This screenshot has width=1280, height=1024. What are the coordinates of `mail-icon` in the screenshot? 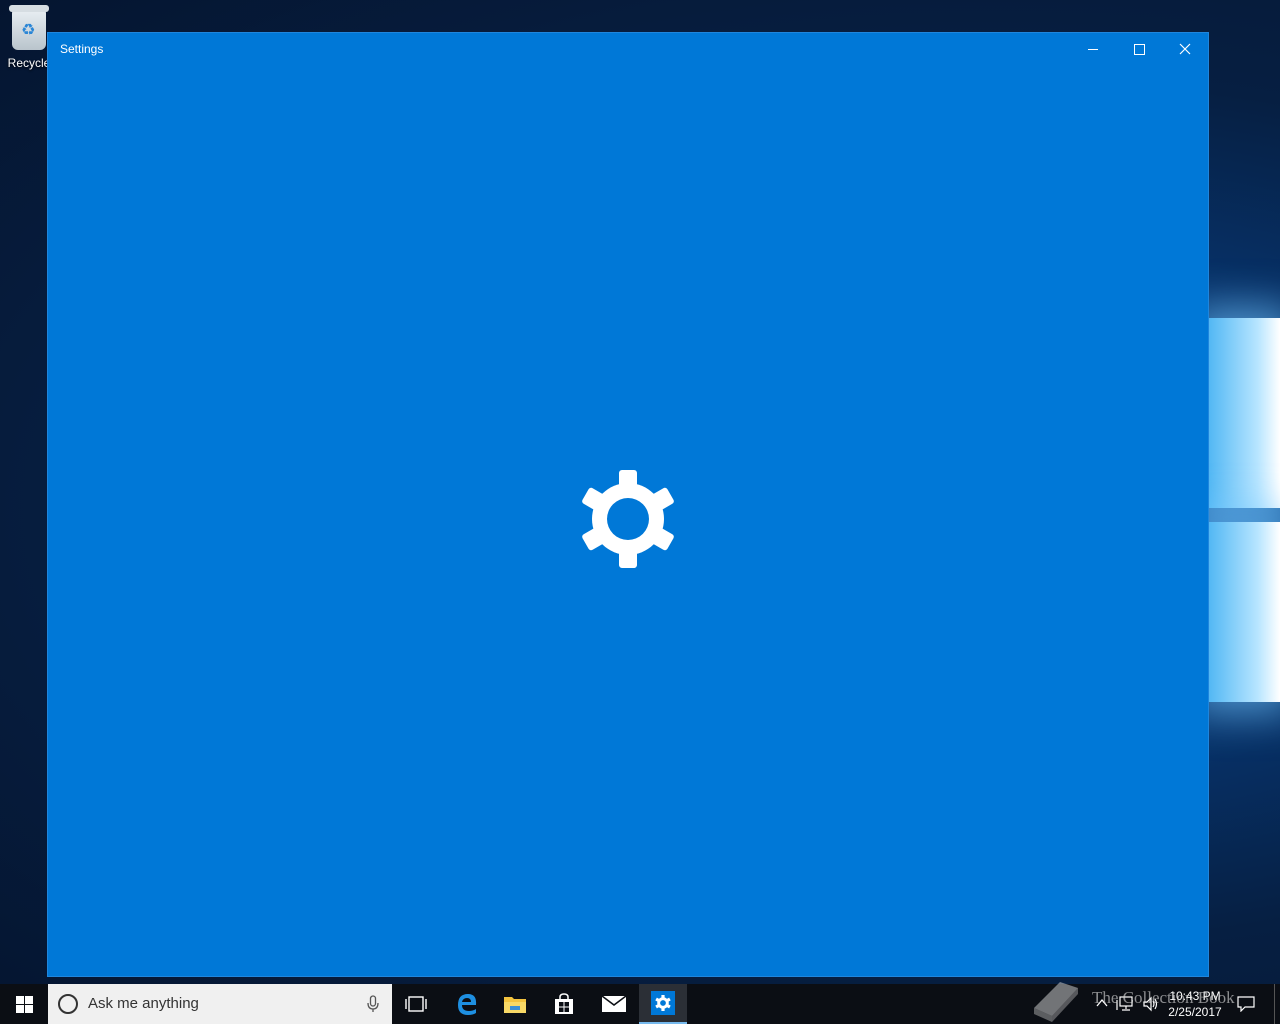 It's located at (614, 1003).